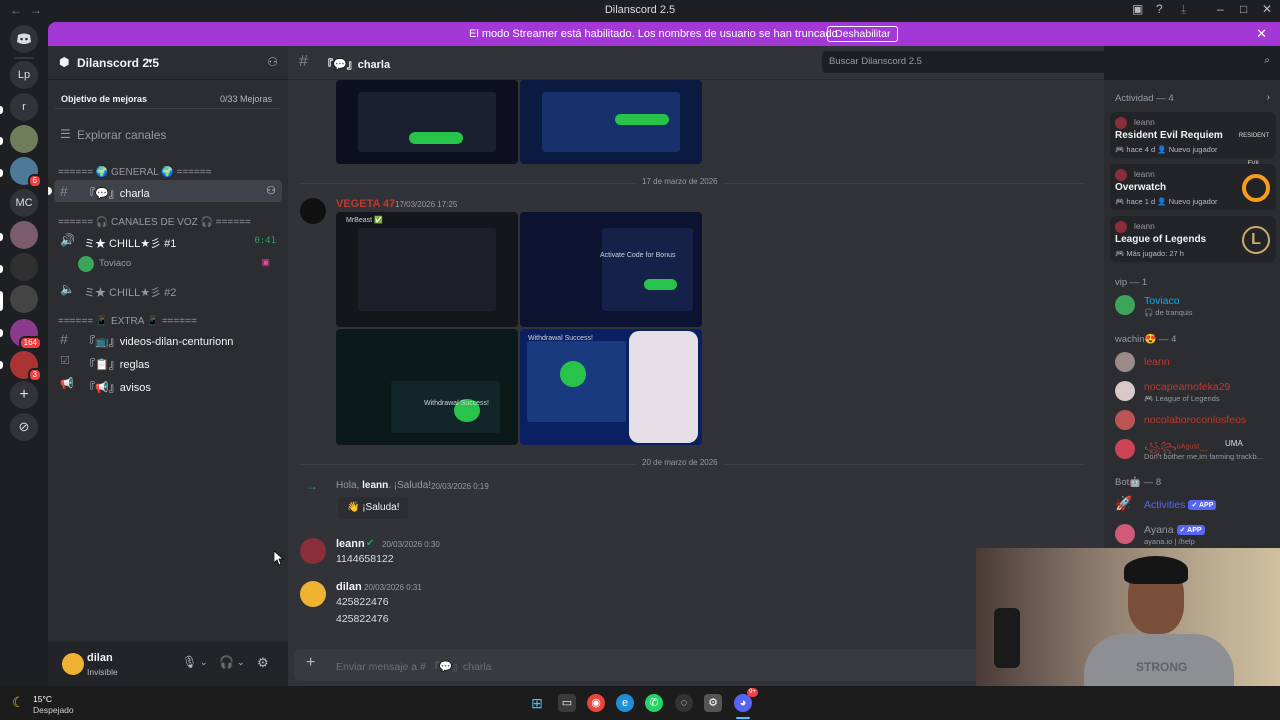 The height and width of the screenshot is (720, 1280). I want to click on active-app-indicator, so click(743, 718).